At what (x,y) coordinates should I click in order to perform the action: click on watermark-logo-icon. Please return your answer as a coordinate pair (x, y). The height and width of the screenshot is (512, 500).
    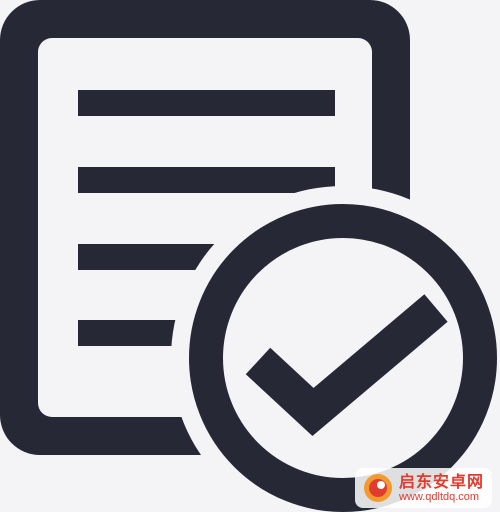
    Looking at the image, I should click on (378, 488).